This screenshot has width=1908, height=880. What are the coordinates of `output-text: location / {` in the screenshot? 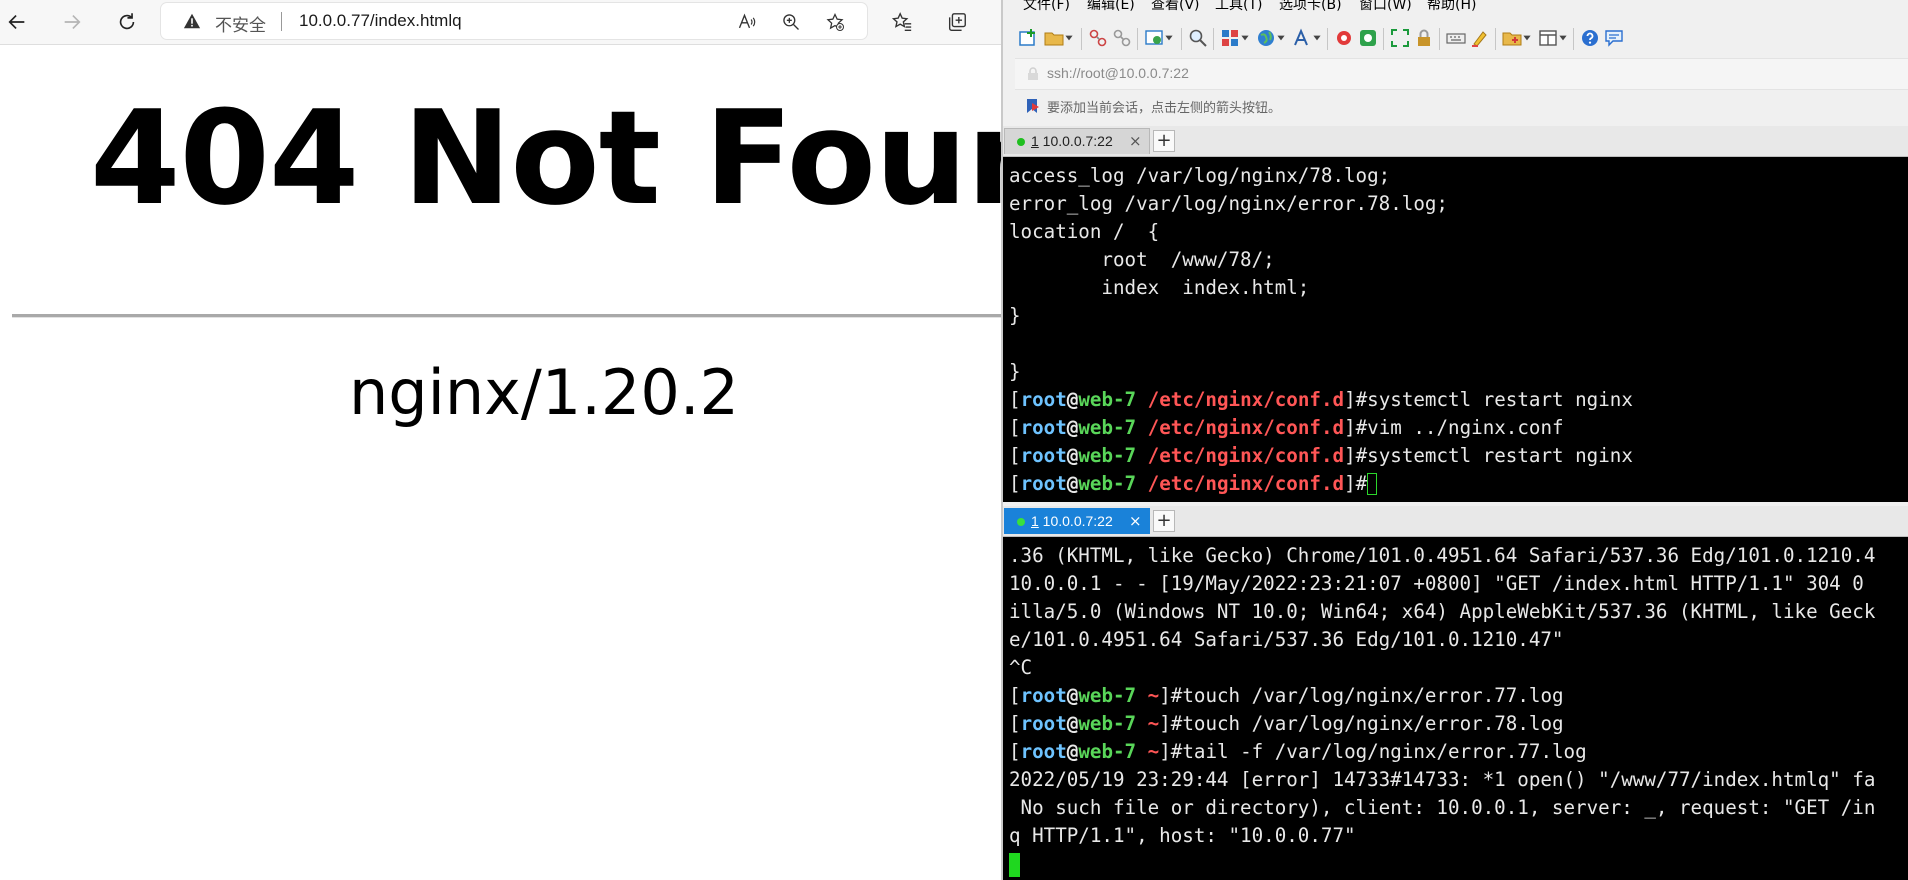 It's located at (1084, 231).